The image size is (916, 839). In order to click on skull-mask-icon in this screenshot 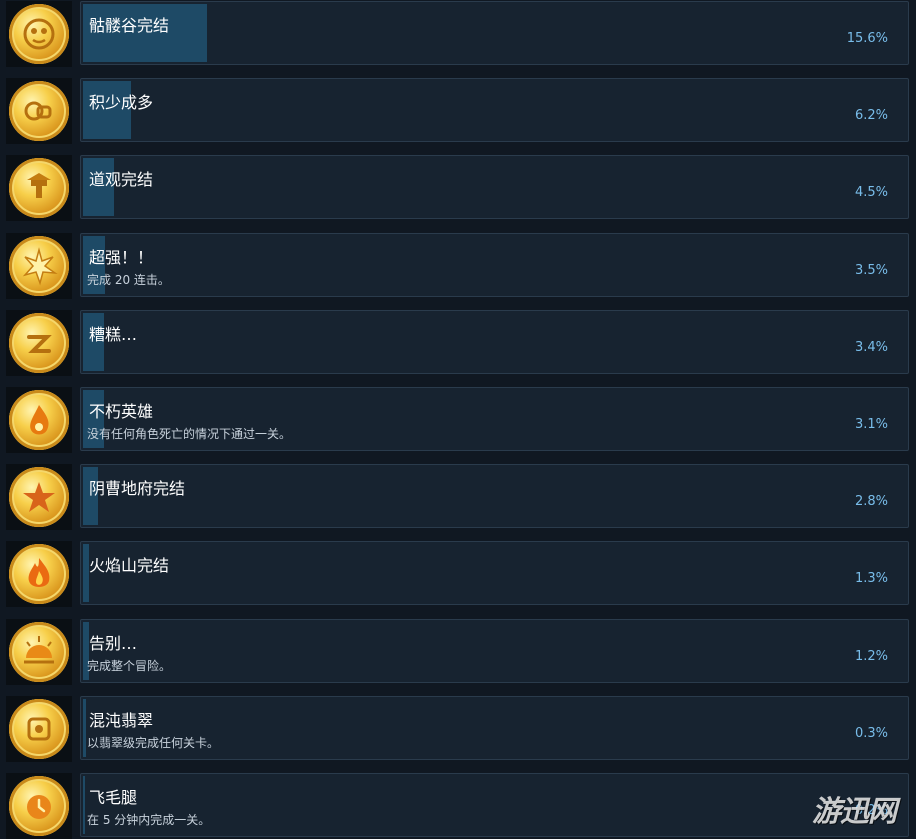, I will do `click(39, 34)`.